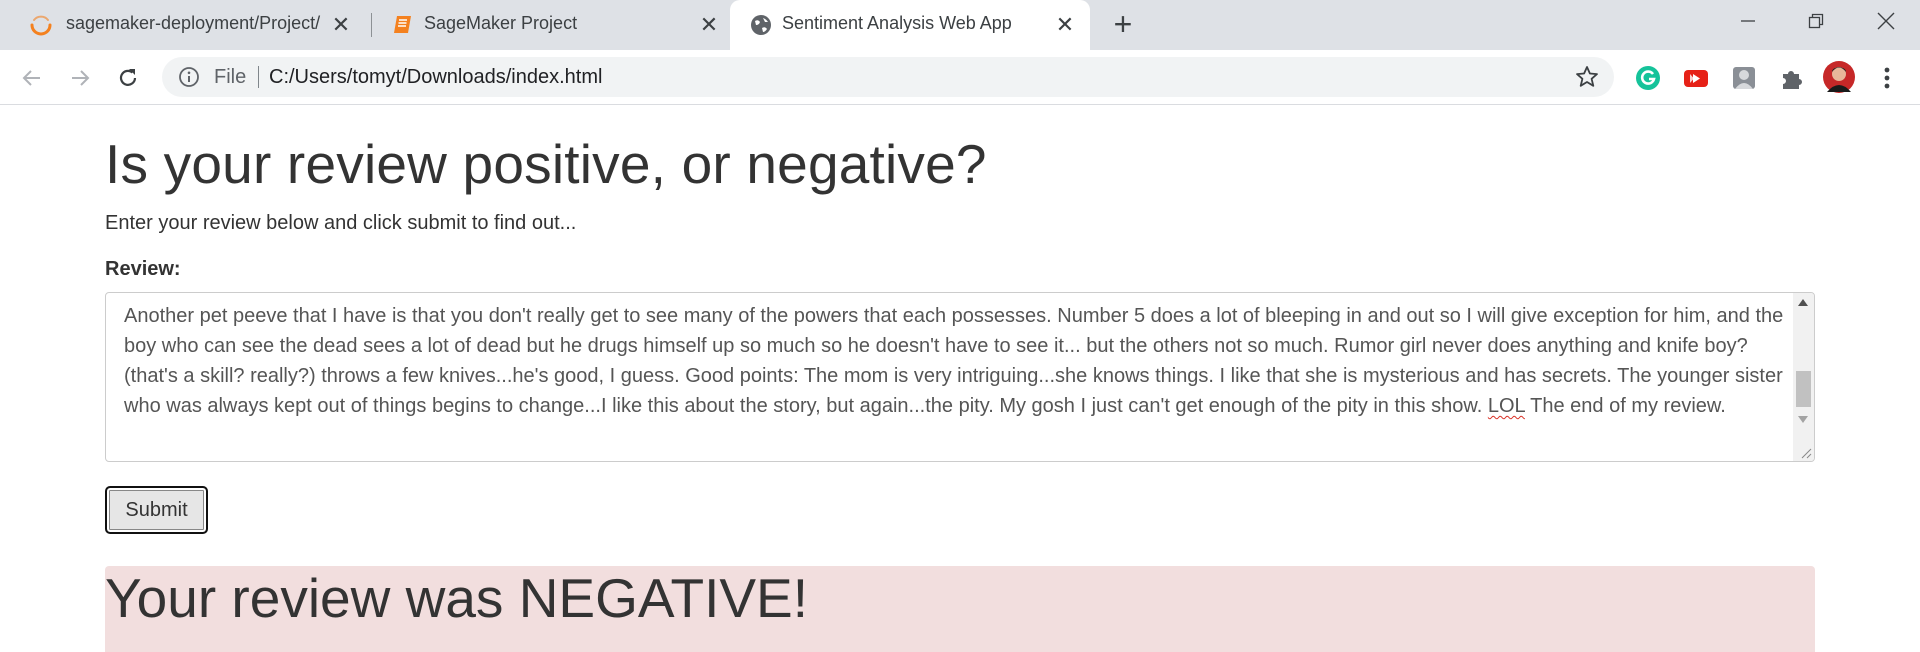  What do you see at coordinates (1587, 77) in the screenshot?
I see `bookmark-star-icon` at bounding box center [1587, 77].